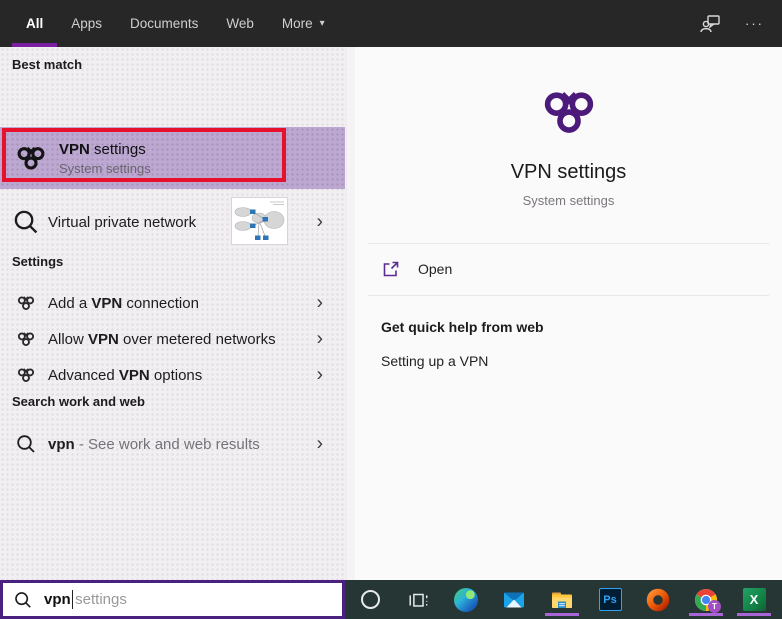  Describe the element at coordinates (86, 23) in the screenshot. I see `tab-apps: Apps` at that location.